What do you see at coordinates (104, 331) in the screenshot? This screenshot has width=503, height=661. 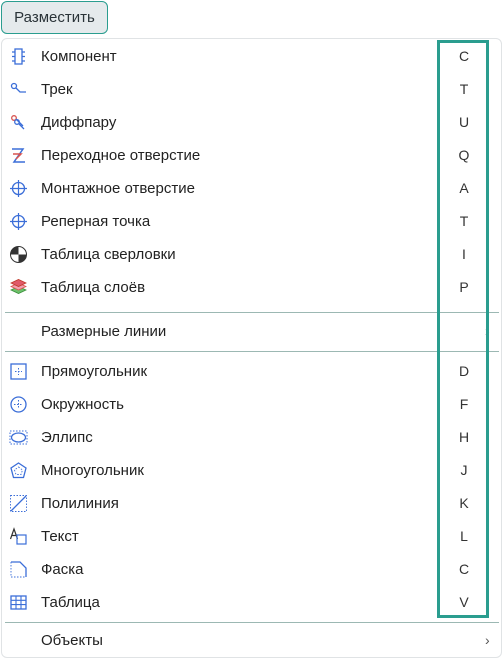 I see `menu-item-label: Размерные линии` at bounding box center [104, 331].